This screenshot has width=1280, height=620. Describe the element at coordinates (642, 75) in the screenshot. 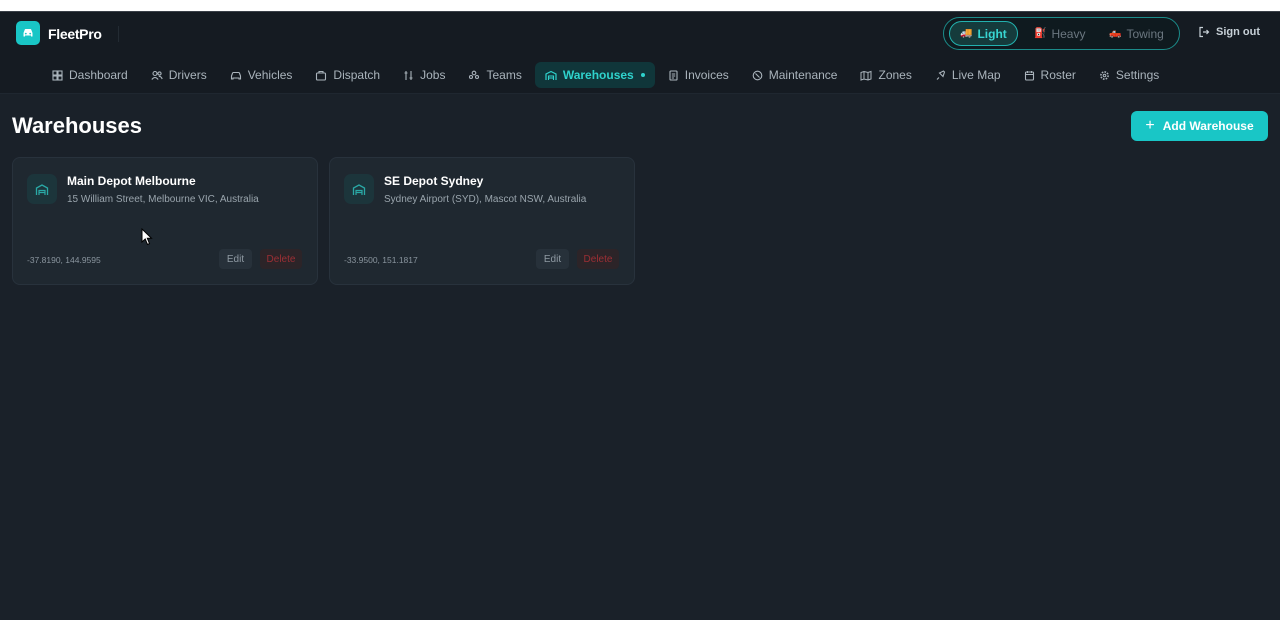

I see `active-indicator-dot` at that location.